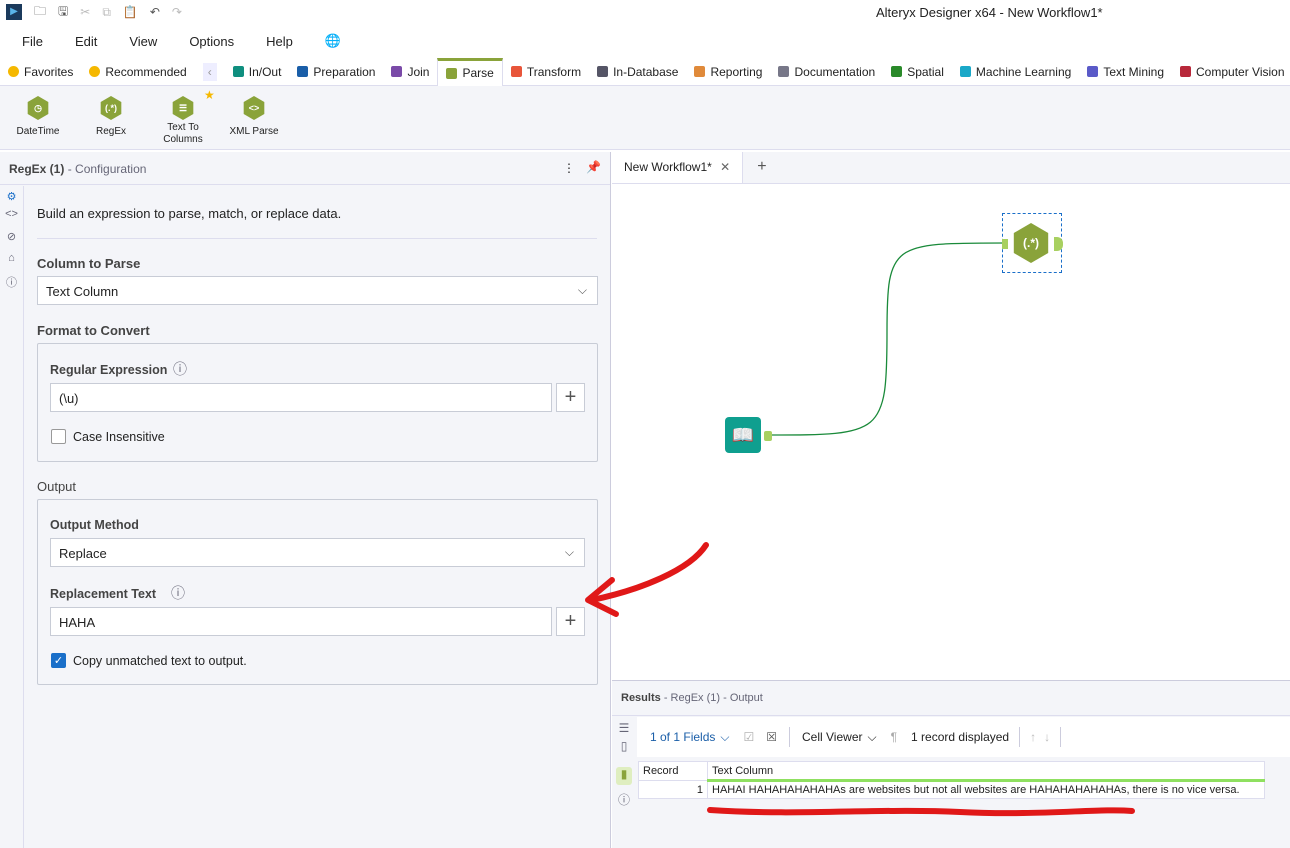  Describe the element at coordinates (410, 72) in the screenshot. I see `tab-join: Join` at that location.